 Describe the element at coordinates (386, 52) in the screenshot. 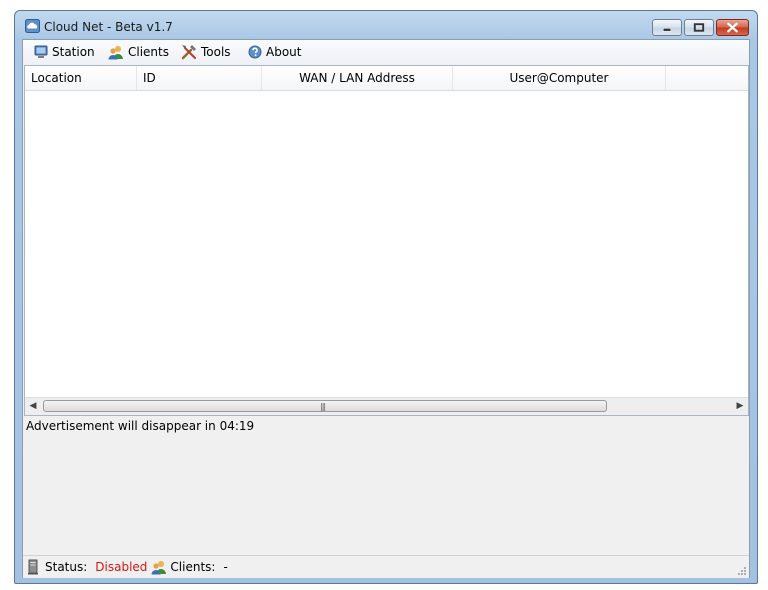

I see `menu-bar: Station Clients Tools About` at that location.